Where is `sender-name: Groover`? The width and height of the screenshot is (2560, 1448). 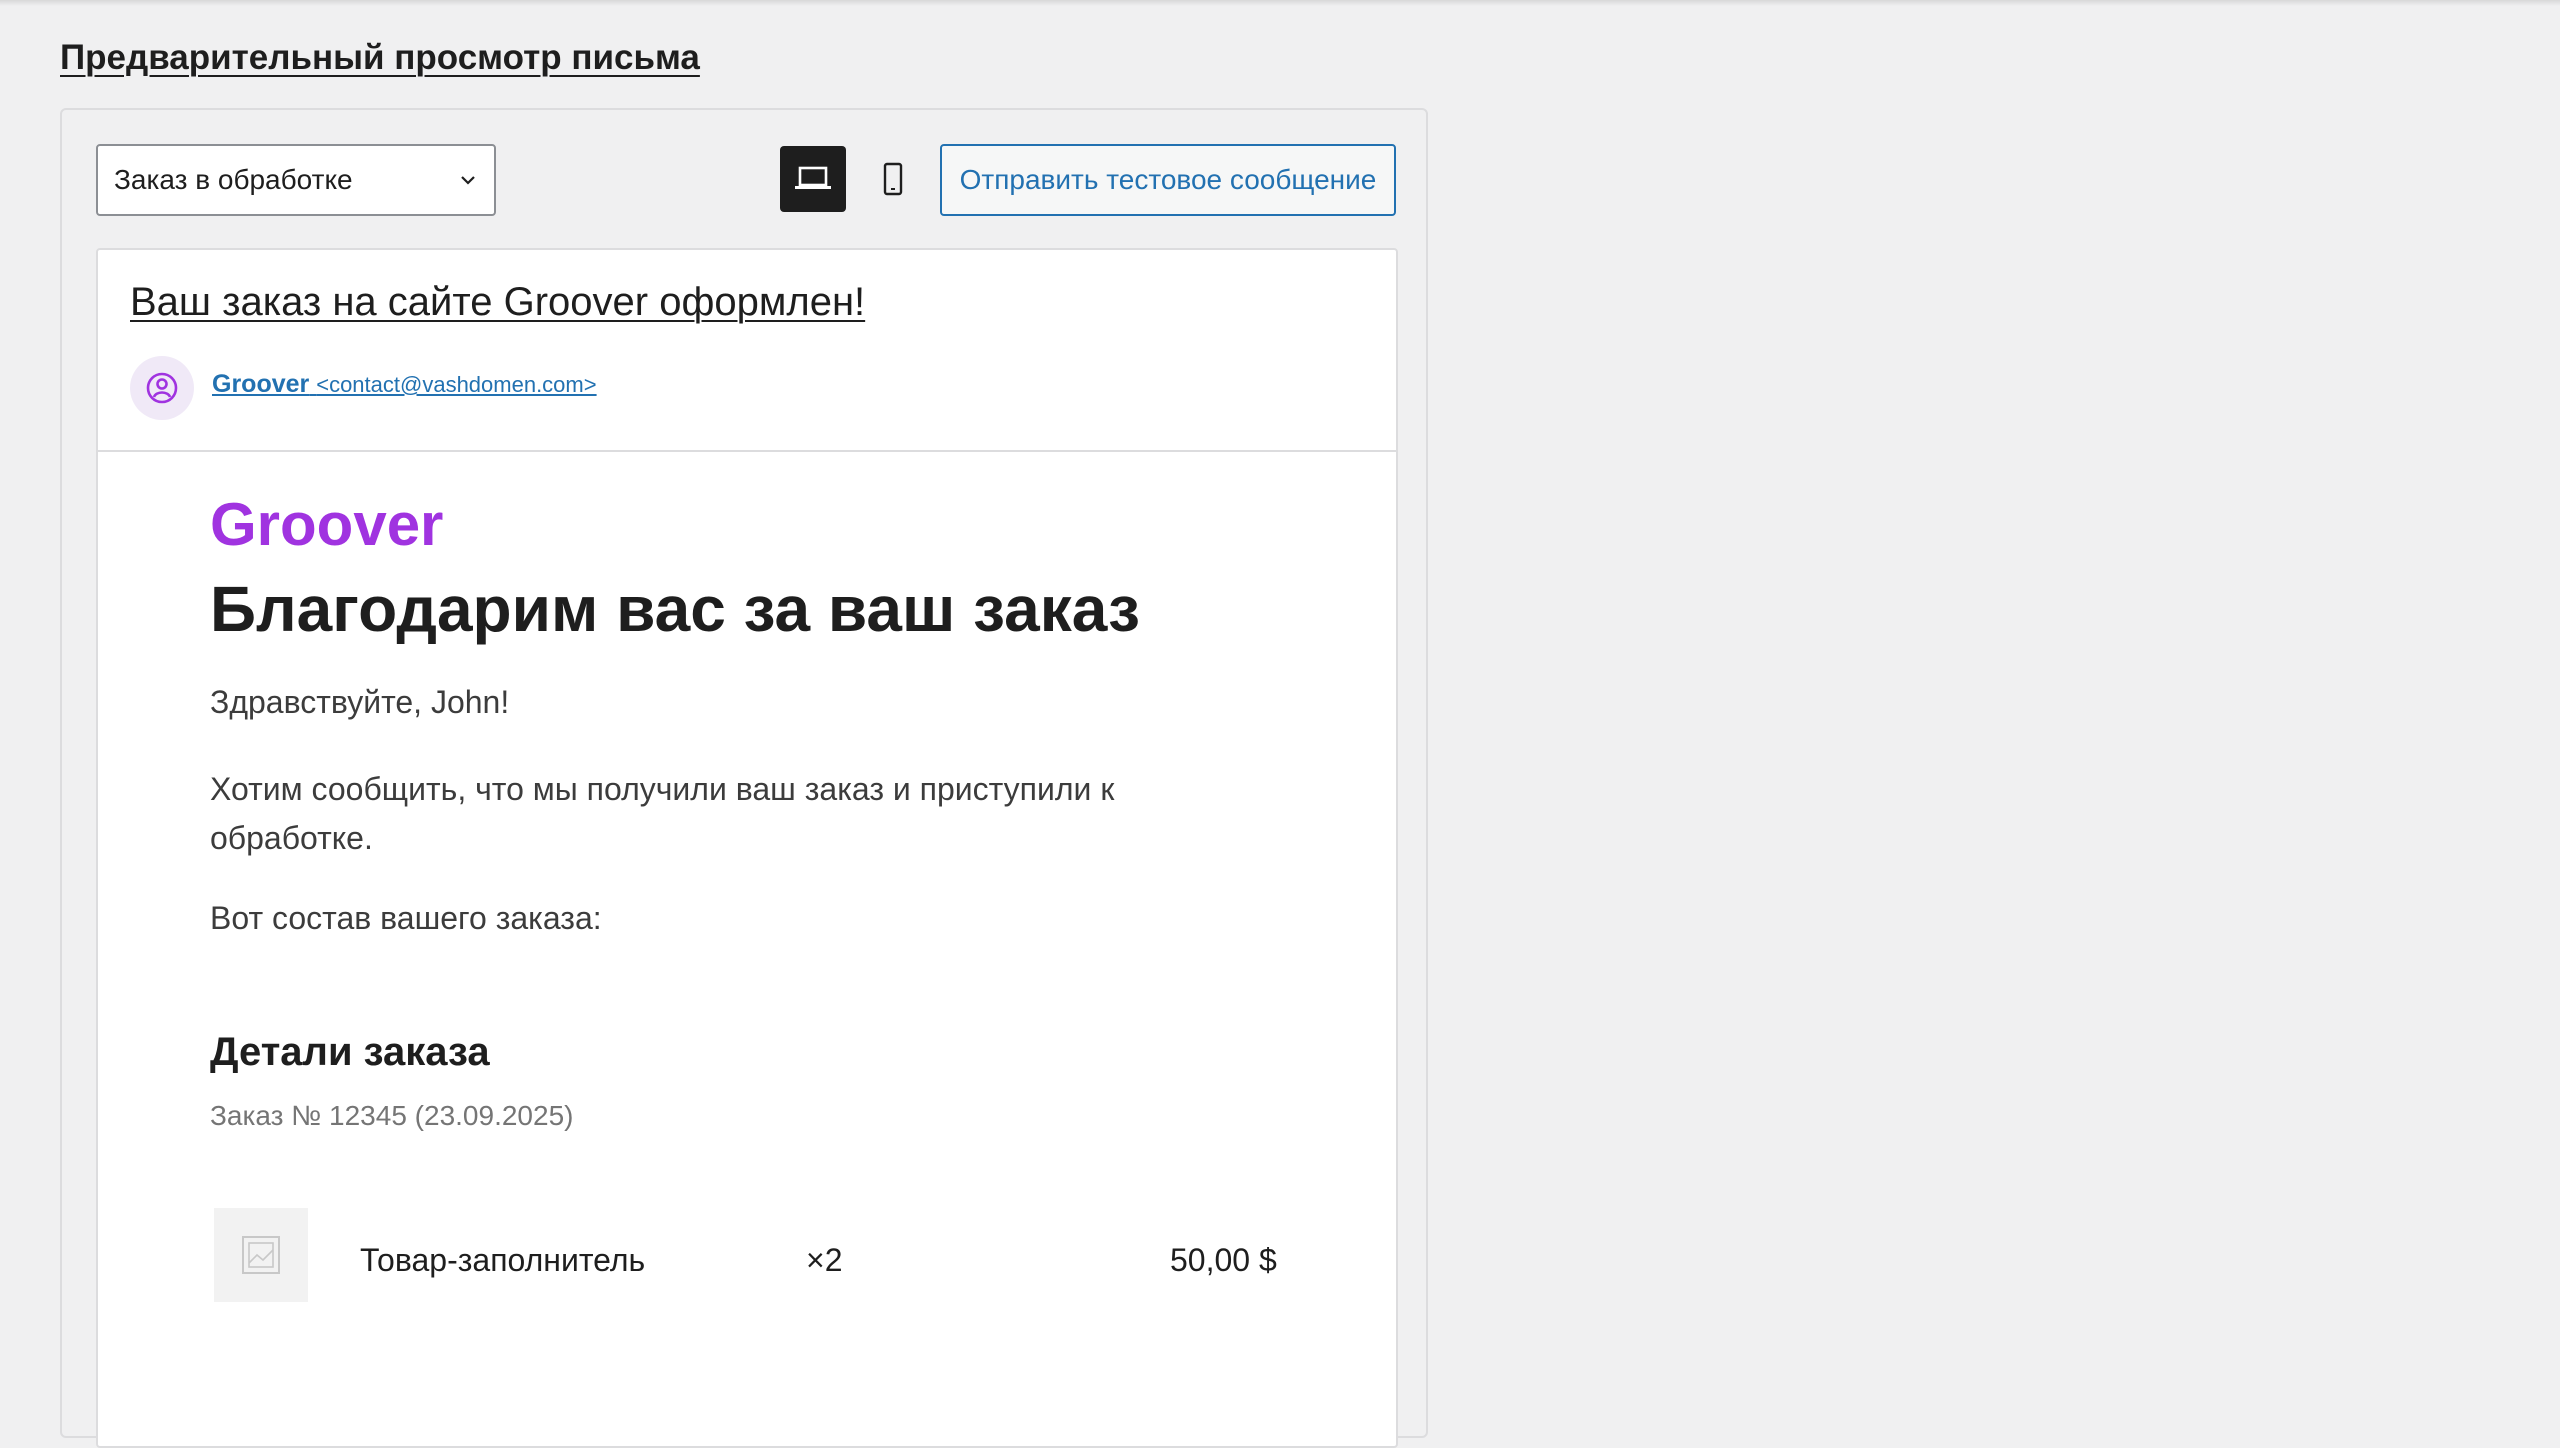
sender-name: Groover is located at coordinates (261, 384).